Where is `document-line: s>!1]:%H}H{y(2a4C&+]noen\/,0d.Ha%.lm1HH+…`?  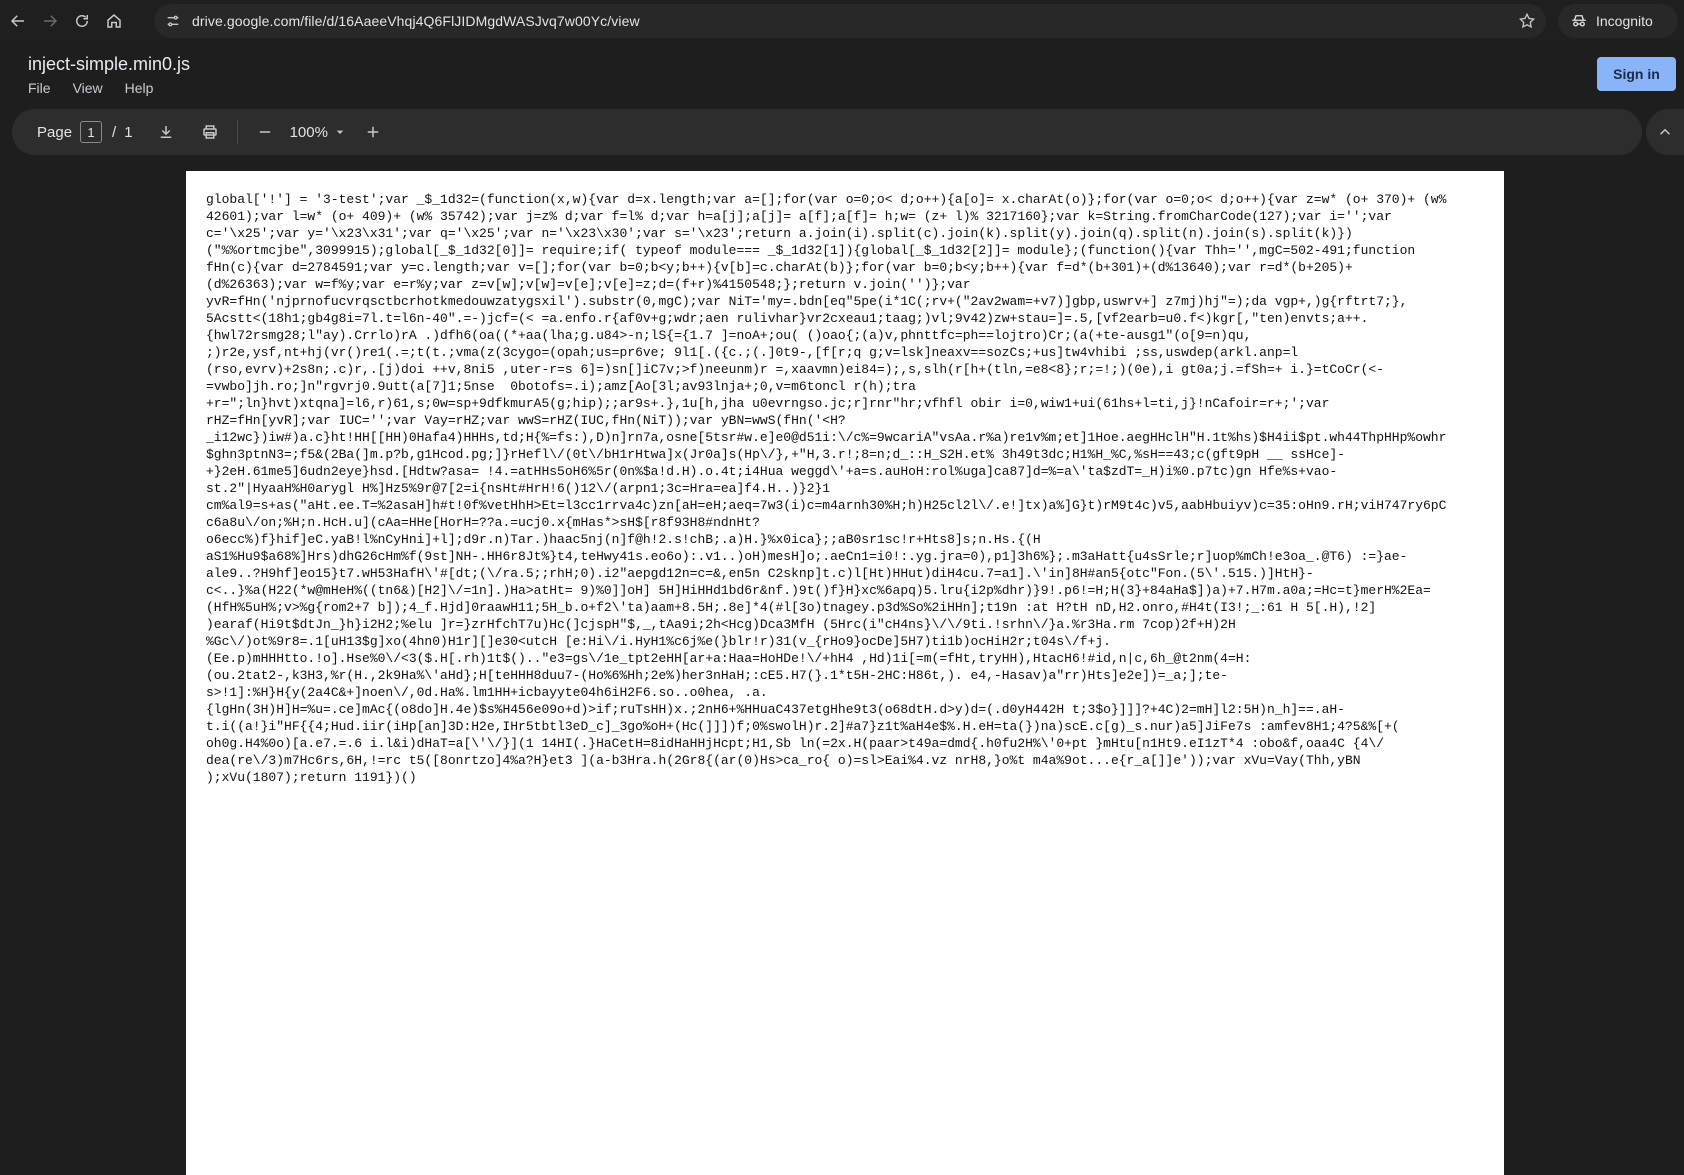
document-line: s>!1]:%H}H{y(2a4C&+]noen\/,0d.Ha%.lm1HH+… is located at coordinates (487, 692).